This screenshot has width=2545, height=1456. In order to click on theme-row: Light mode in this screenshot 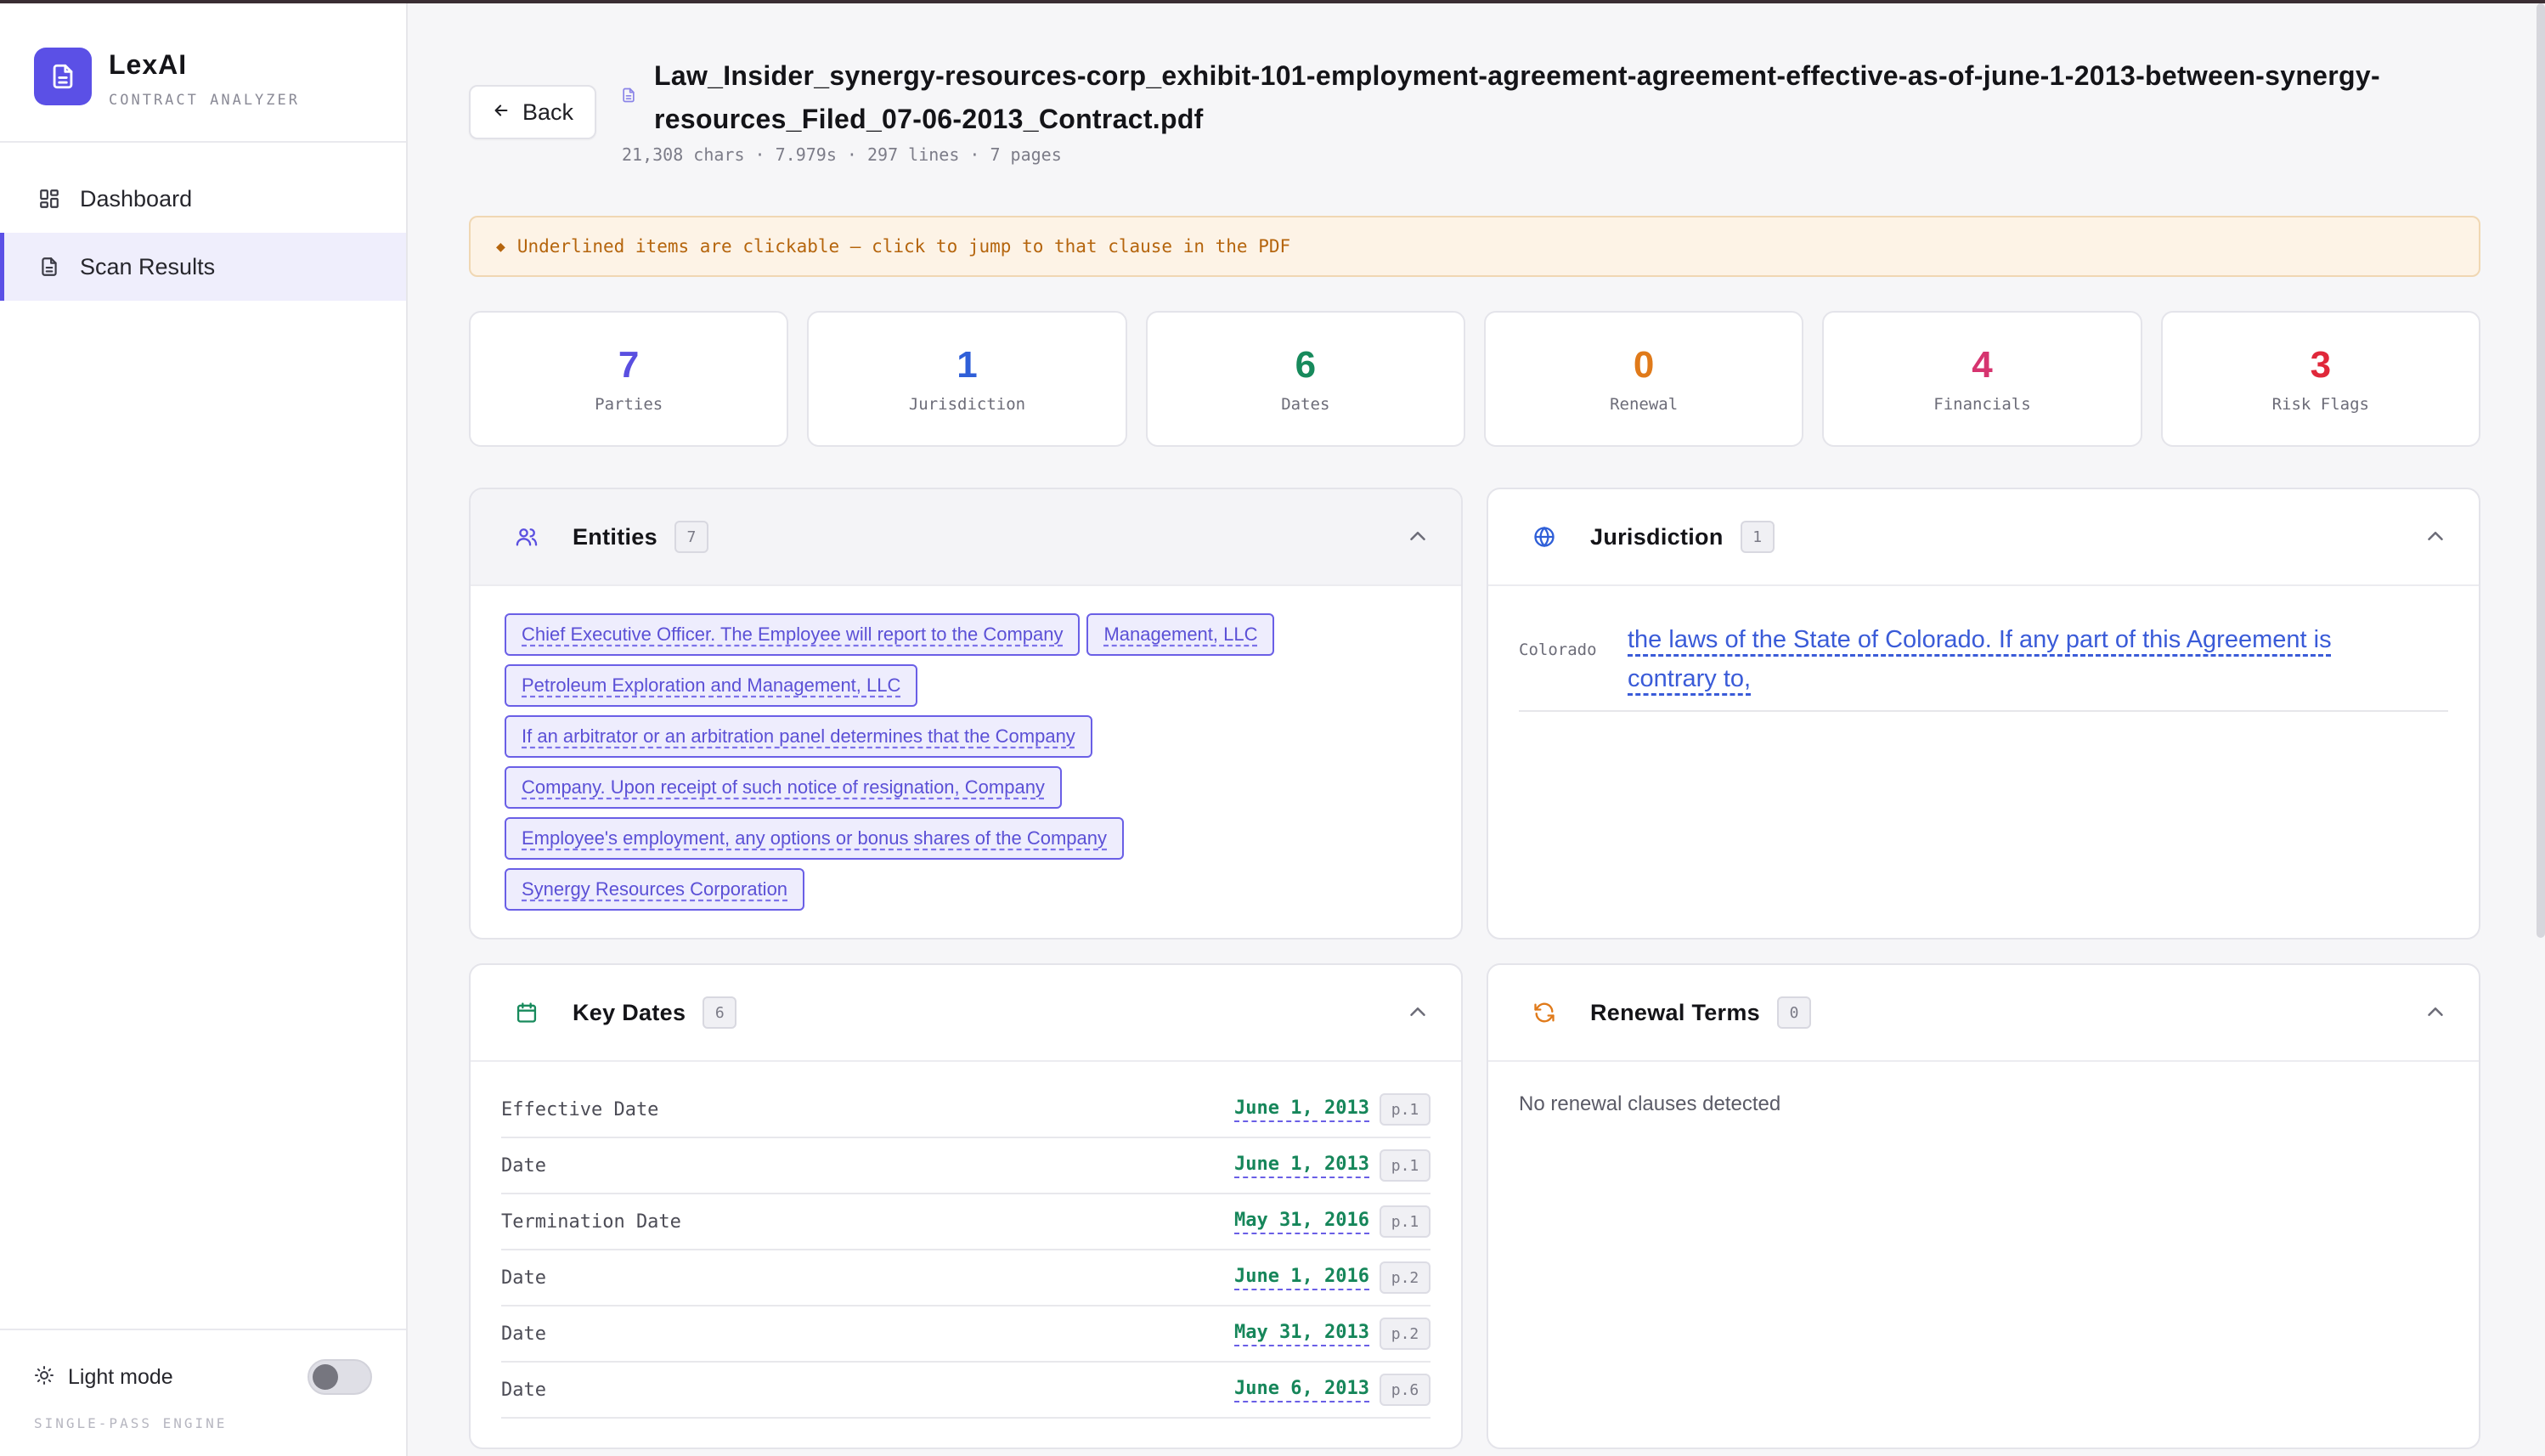, I will do `click(203, 1377)`.